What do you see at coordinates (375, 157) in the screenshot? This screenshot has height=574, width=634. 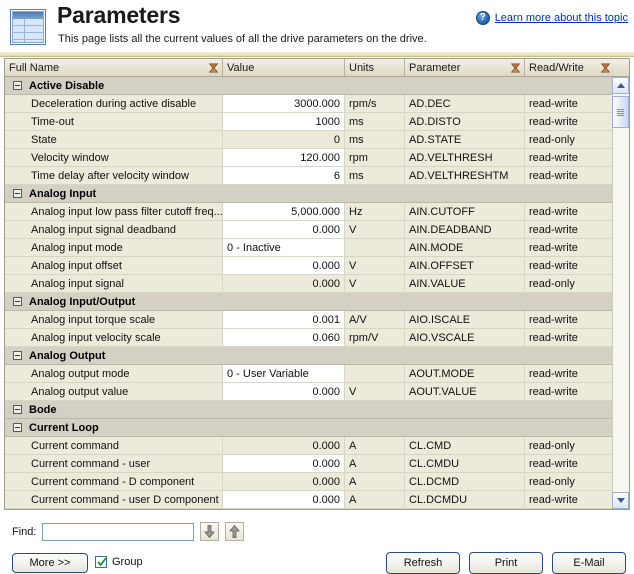 I see `parameter-units-cell: rpm` at bounding box center [375, 157].